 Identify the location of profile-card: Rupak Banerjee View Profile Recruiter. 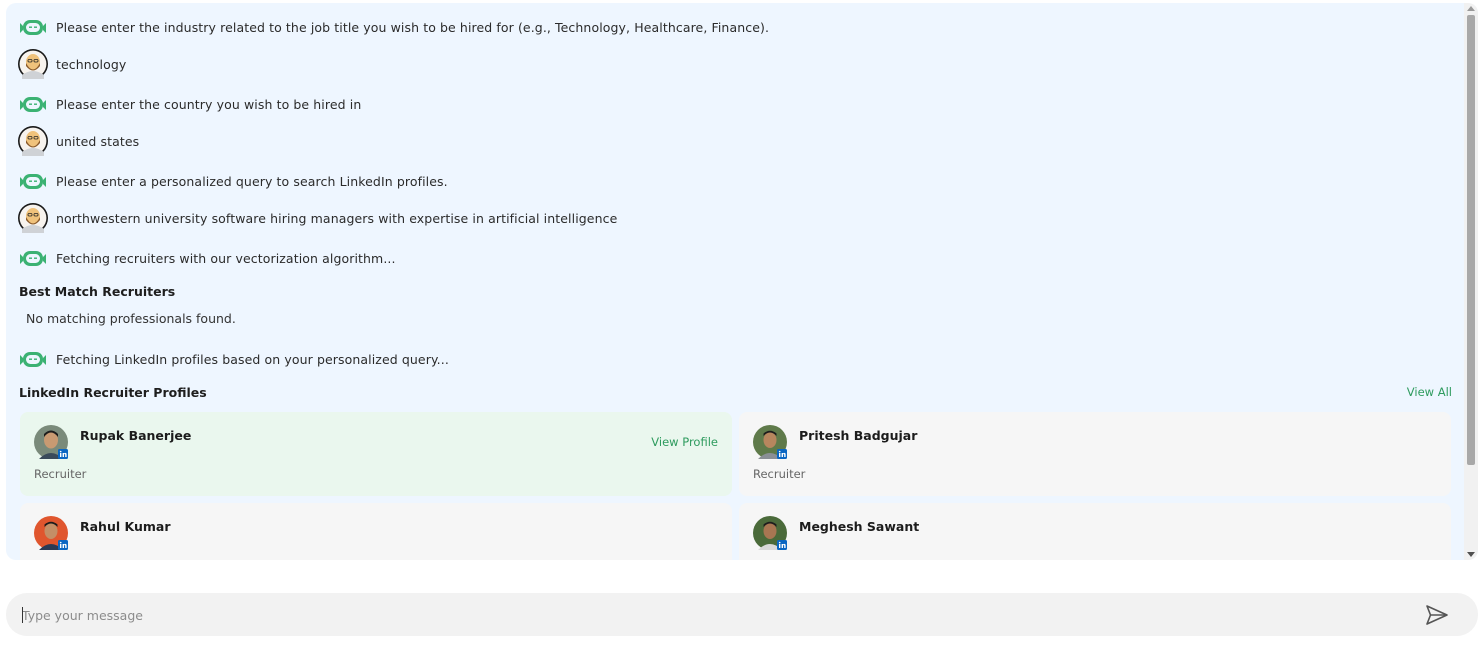
(376, 454).